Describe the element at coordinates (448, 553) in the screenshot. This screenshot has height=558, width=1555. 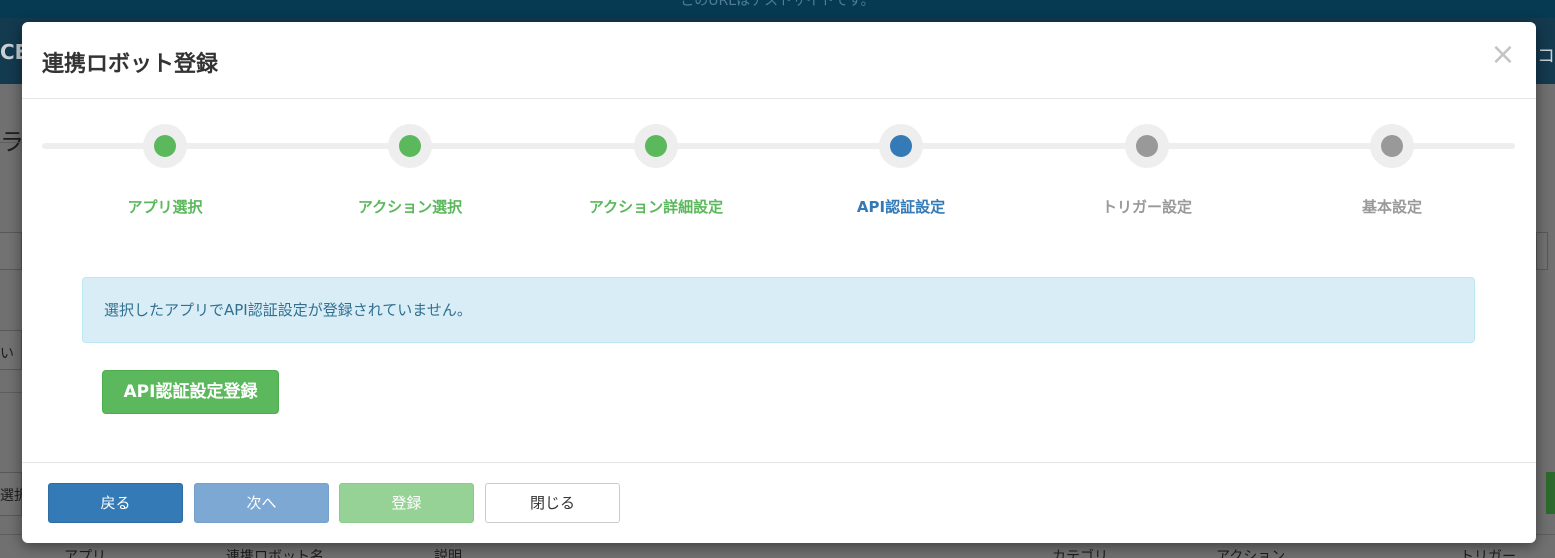
I see `background-th-description: 説明` at that location.